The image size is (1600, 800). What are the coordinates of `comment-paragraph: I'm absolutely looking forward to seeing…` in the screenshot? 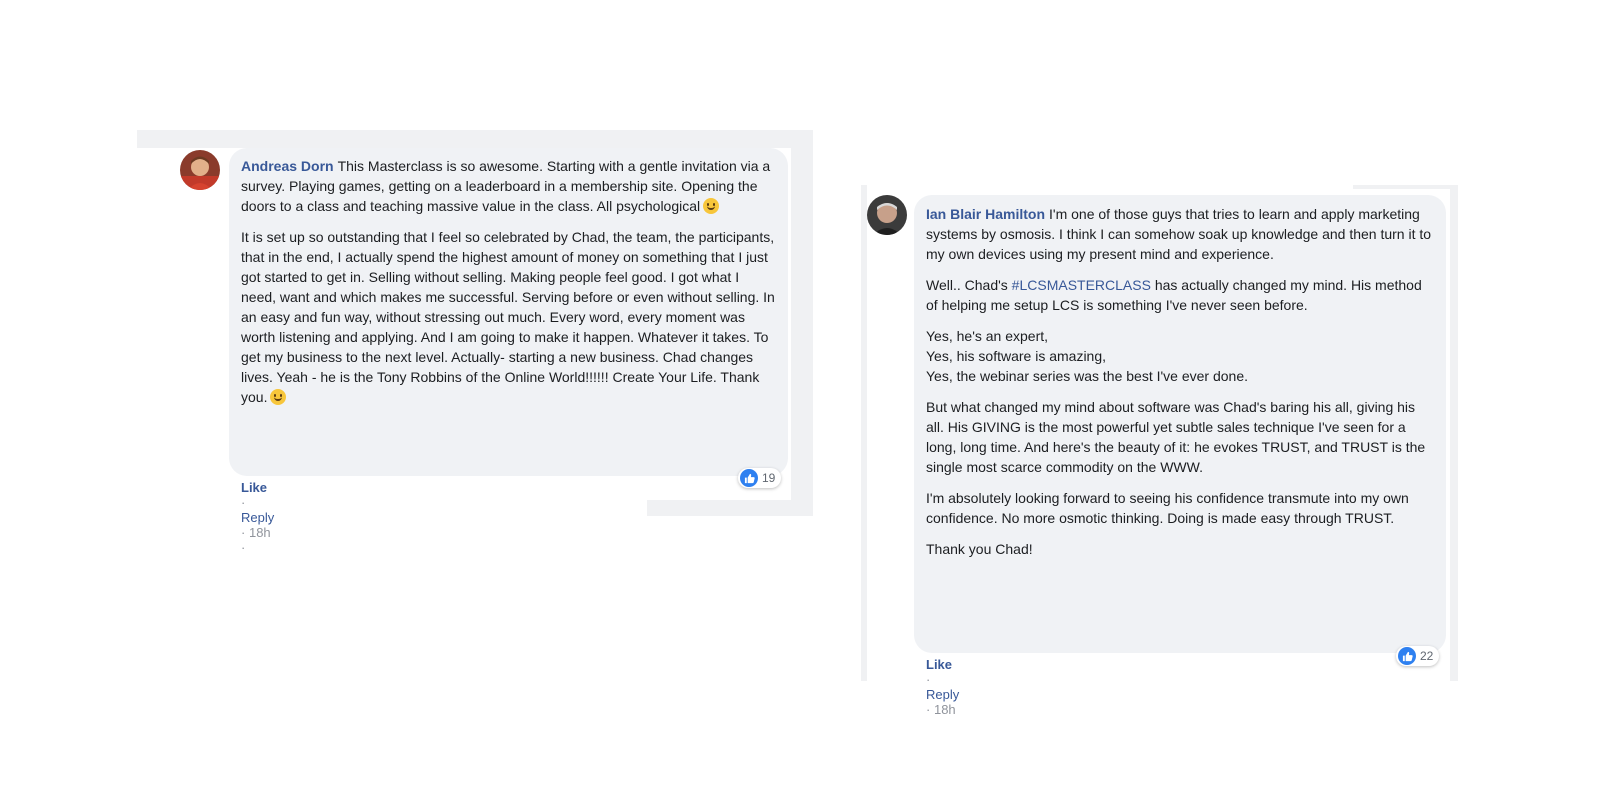 It's located at (1167, 508).